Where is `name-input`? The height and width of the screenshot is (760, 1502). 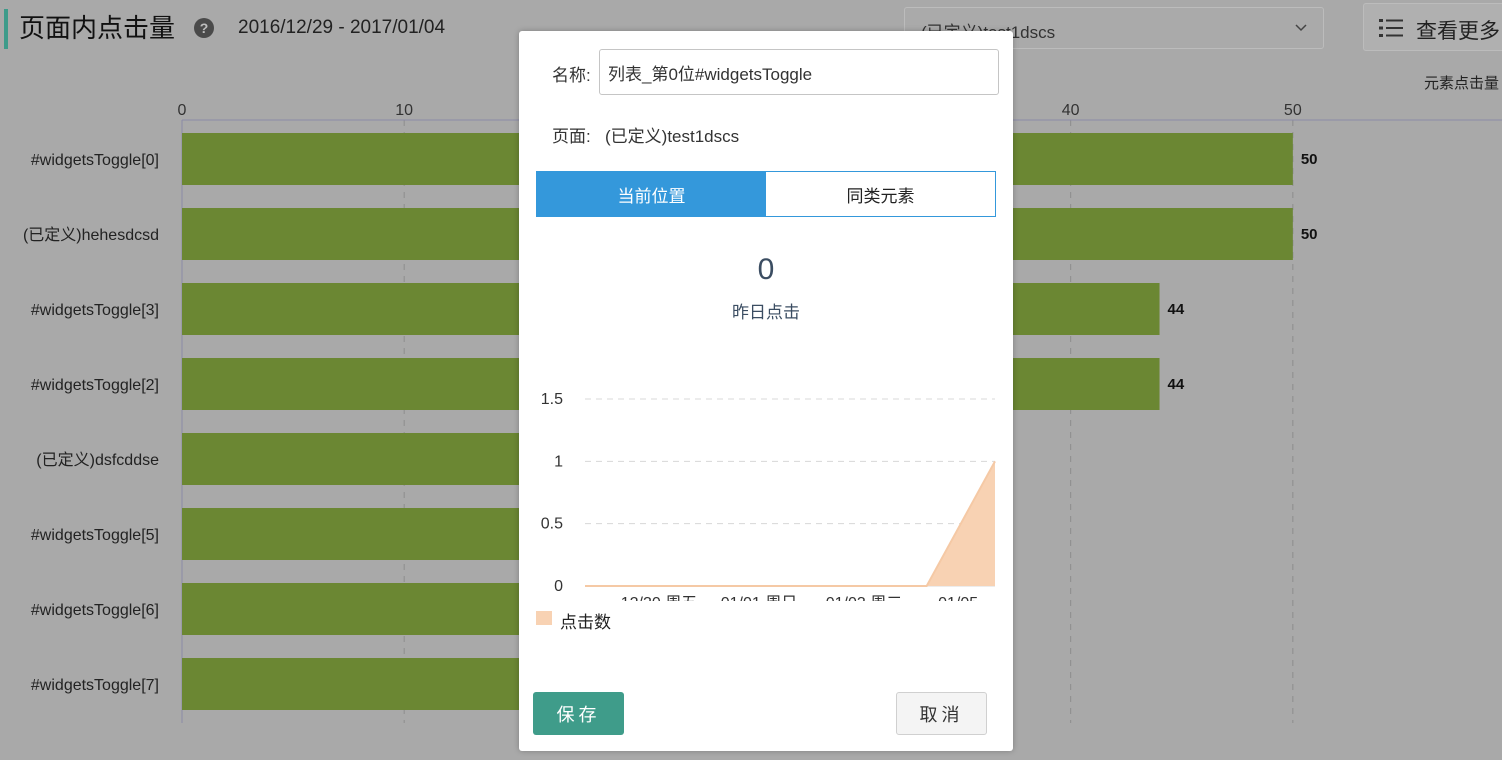 name-input is located at coordinates (799, 72).